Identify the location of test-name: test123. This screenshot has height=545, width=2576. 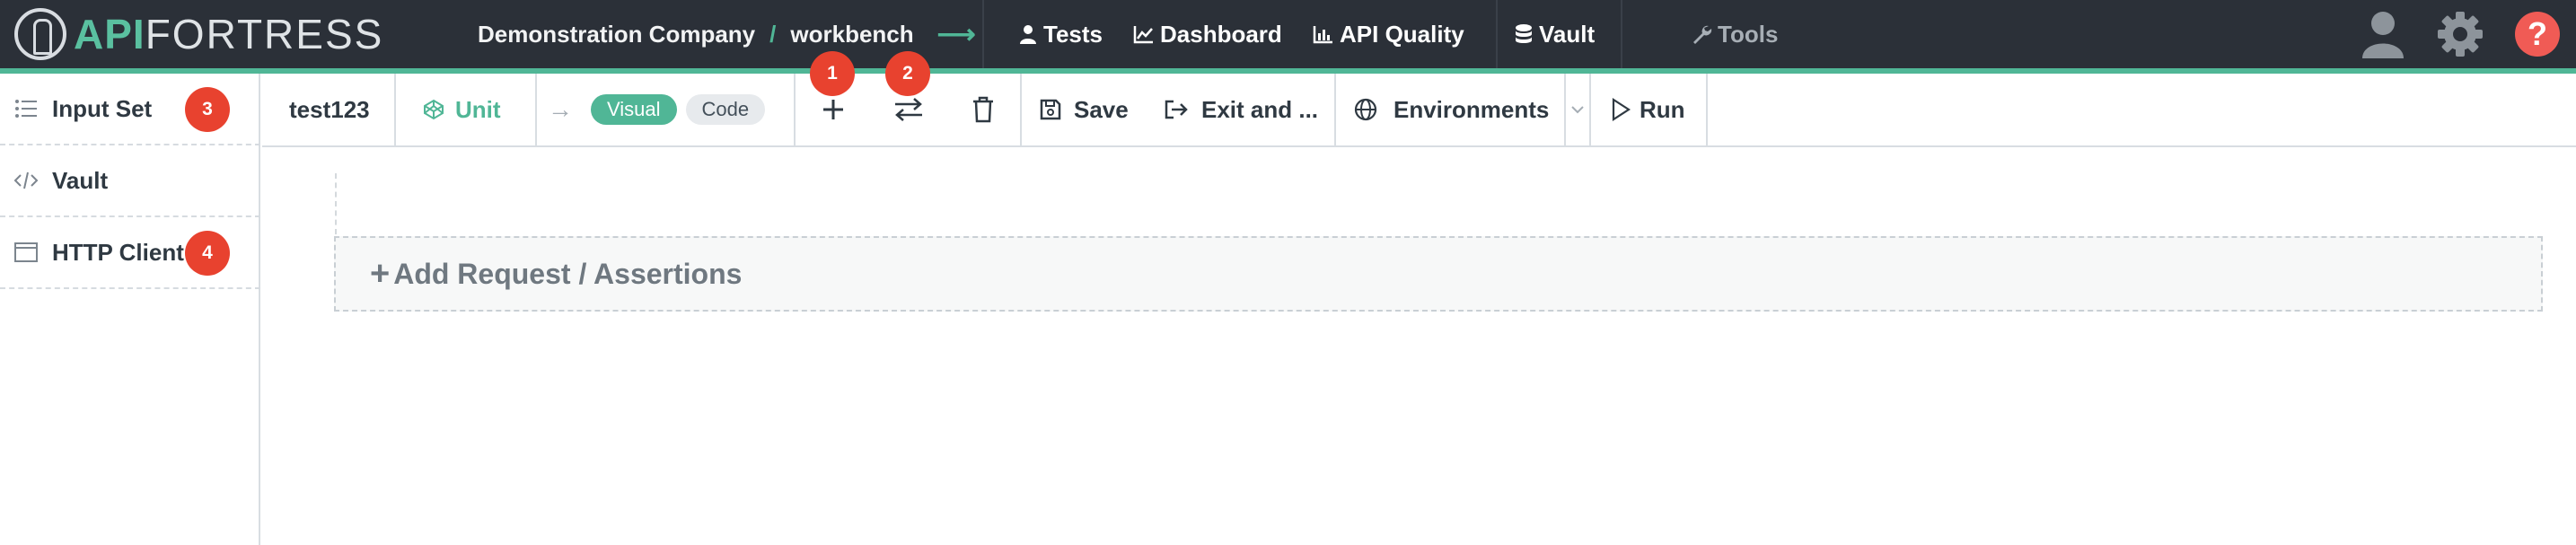
(329, 109).